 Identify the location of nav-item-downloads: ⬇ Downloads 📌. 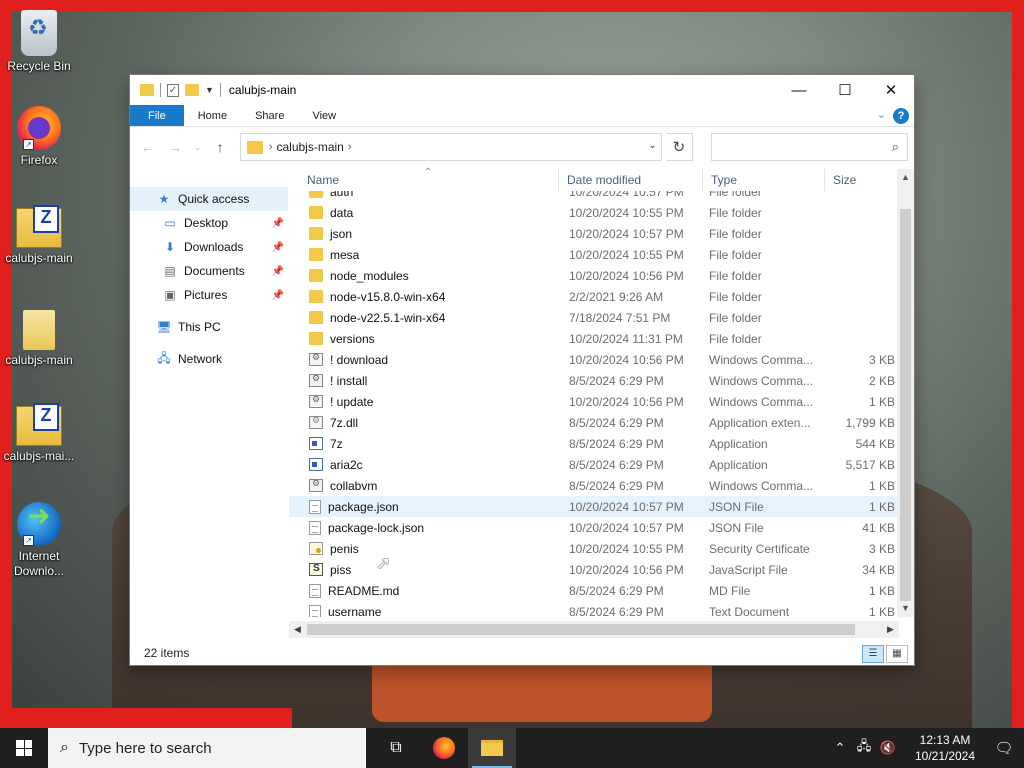
(209, 247).